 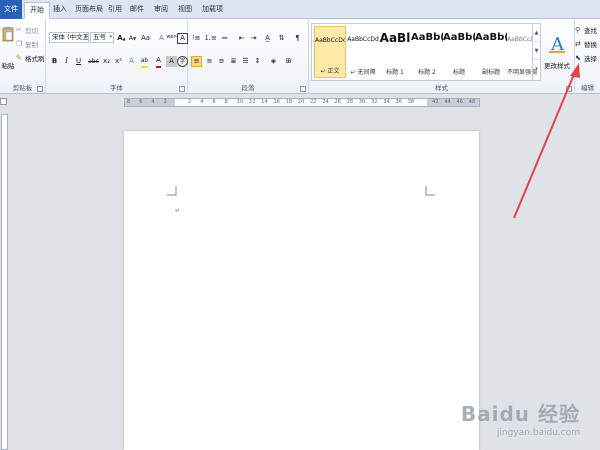 I want to click on italic-button: I, so click(x=66, y=61).